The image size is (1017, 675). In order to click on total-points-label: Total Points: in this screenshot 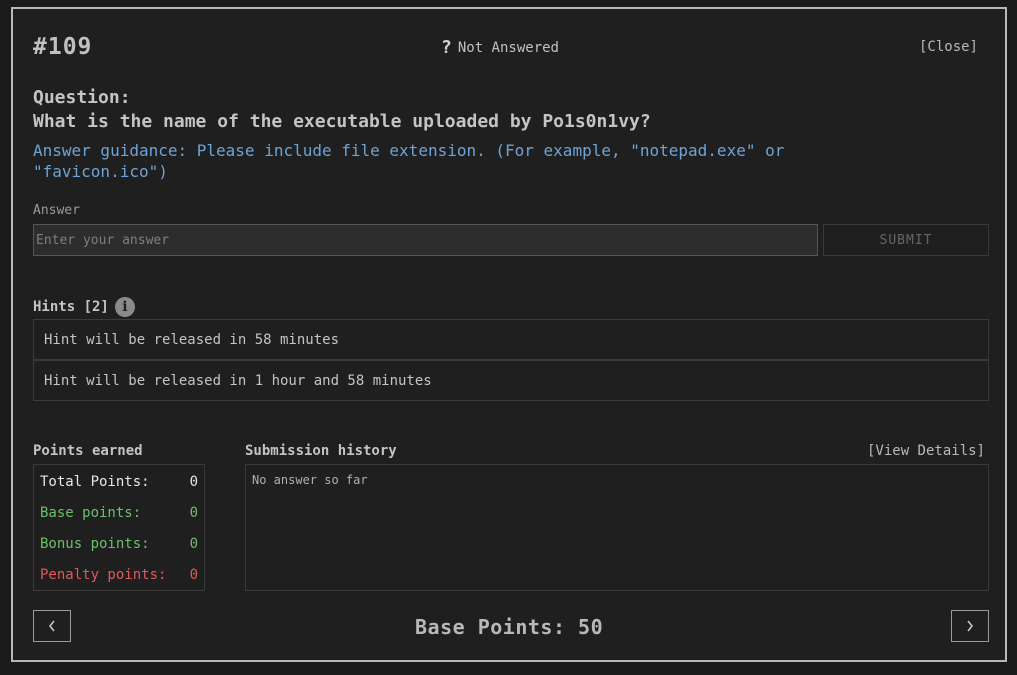, I will do `click(95, 482)`.